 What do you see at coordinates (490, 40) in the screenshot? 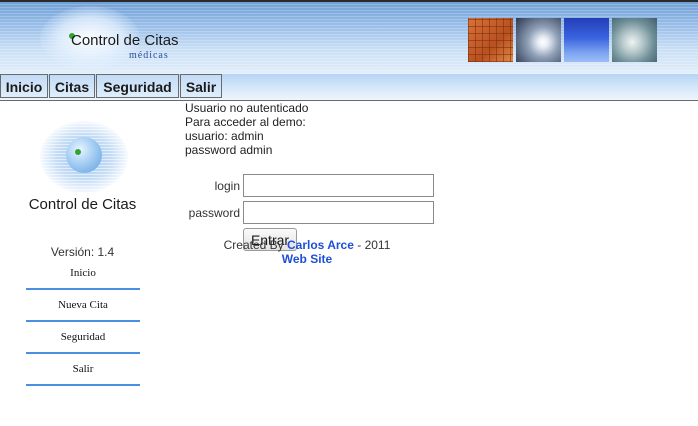
I see `banner-bricks-image` at bounding box center [490, 40].